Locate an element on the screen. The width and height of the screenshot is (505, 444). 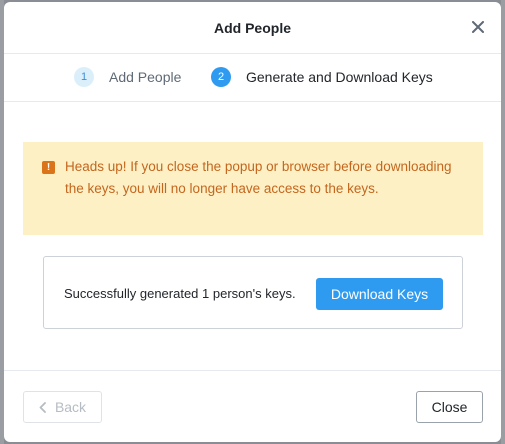
modal-header: Add People is located at coordinates (252, 28).